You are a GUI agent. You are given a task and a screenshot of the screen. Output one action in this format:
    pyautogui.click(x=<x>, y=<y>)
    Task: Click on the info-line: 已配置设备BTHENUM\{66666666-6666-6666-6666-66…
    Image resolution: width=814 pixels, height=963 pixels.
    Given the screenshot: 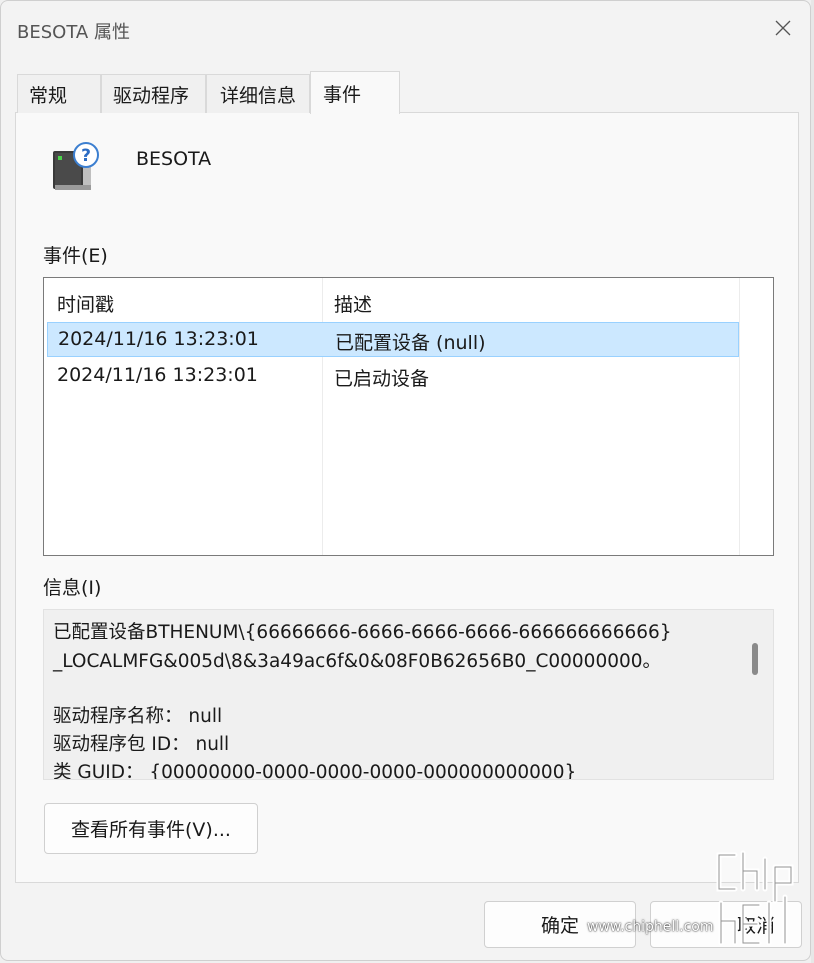 What is the action you would take?
    pyautogui.click(x=362, y=632)
    